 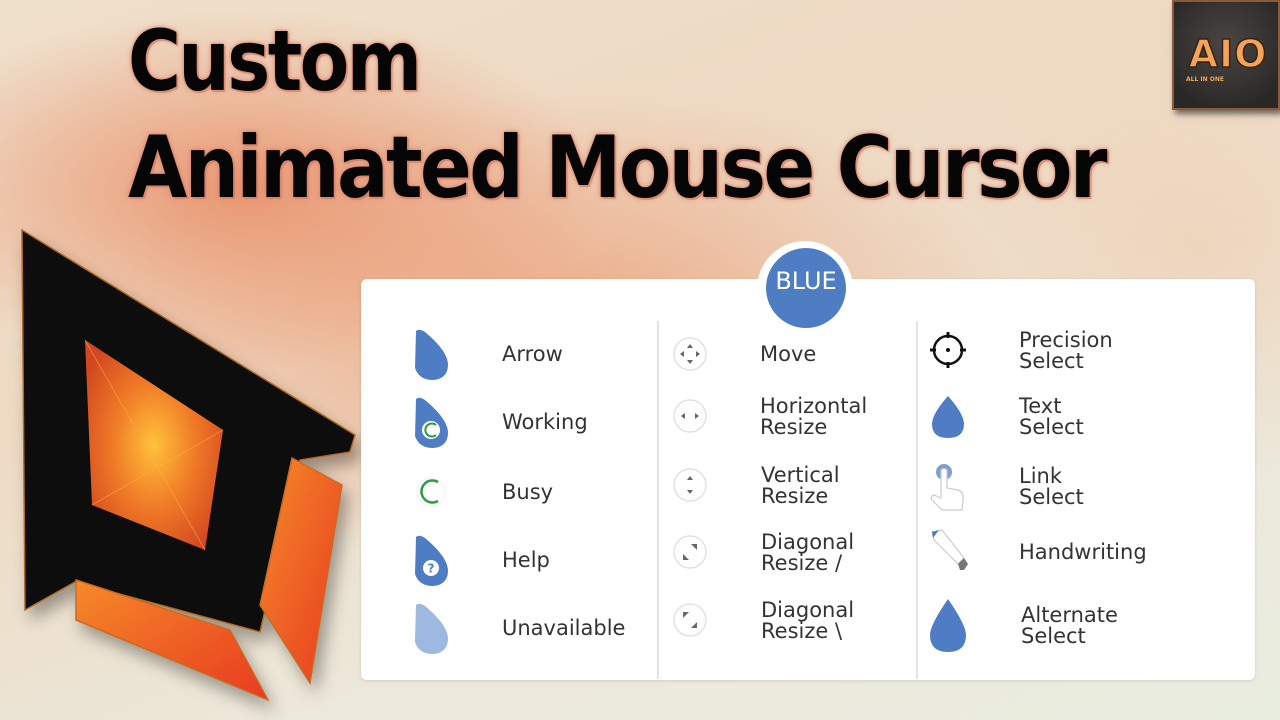 I want to click on drop-unavailable-icon, so click(x=432, y=628).